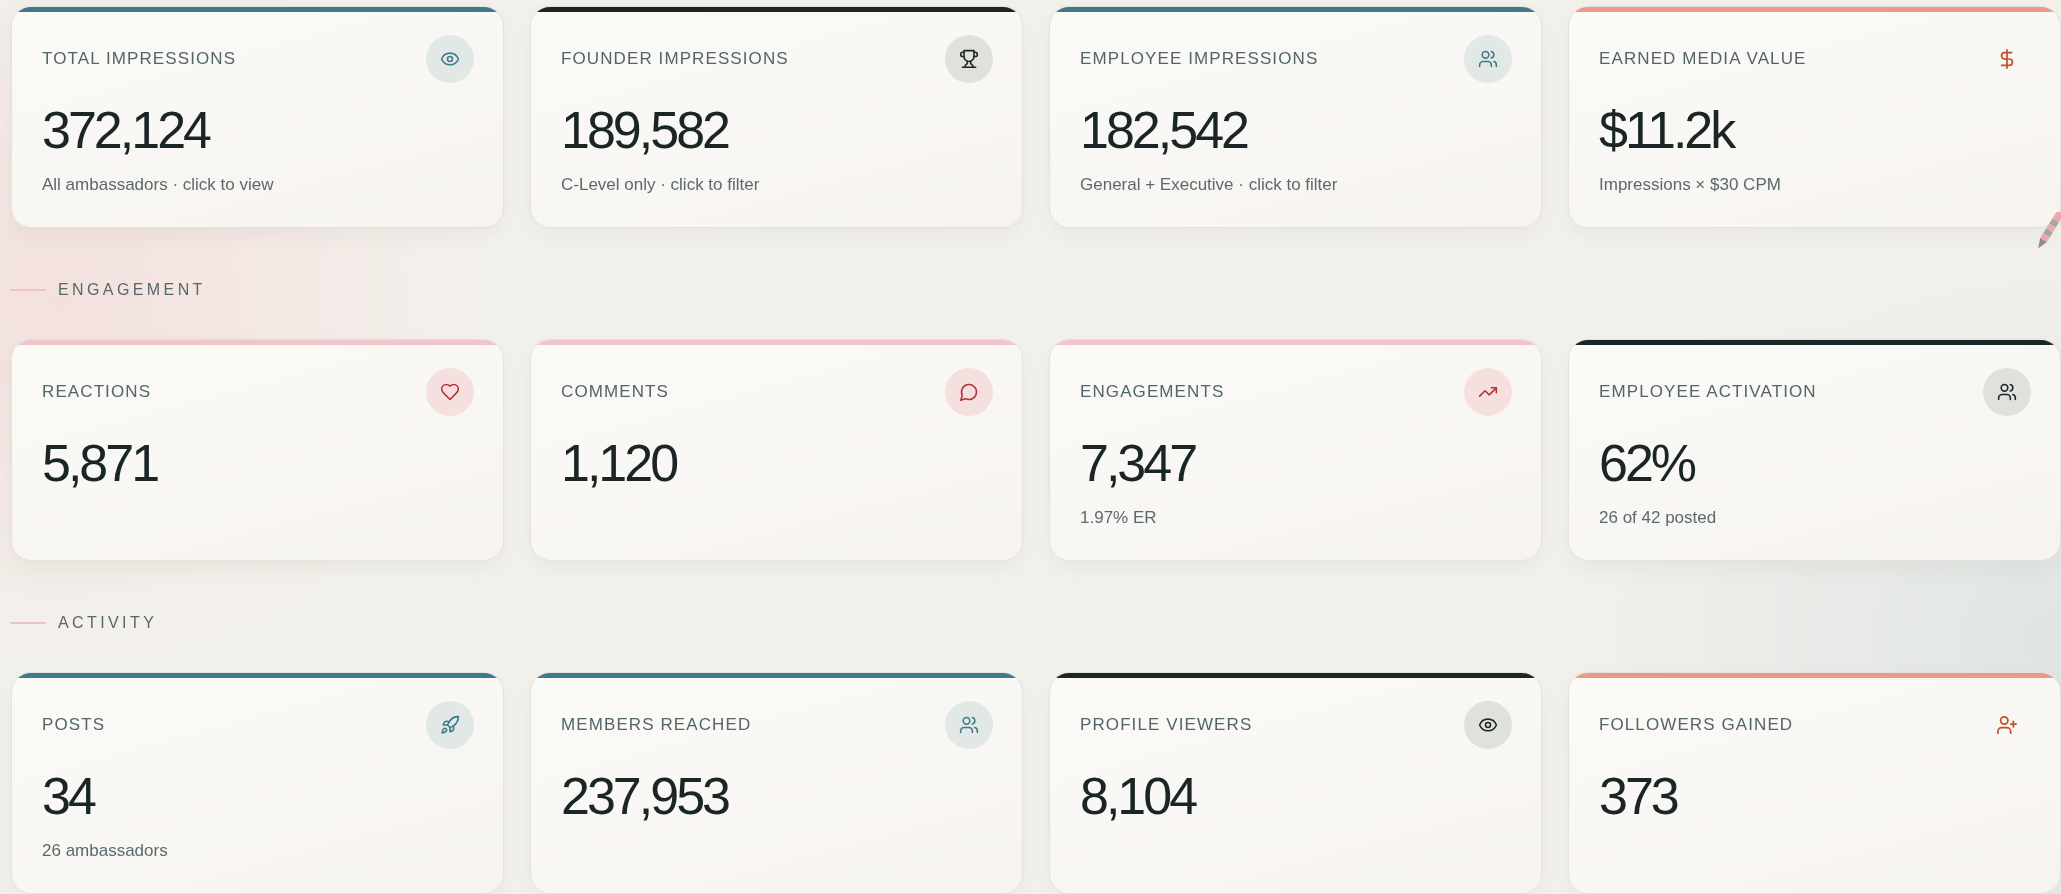  I want to click on metric-label: FOLLOWERS GAINED, so click(1696, 725).